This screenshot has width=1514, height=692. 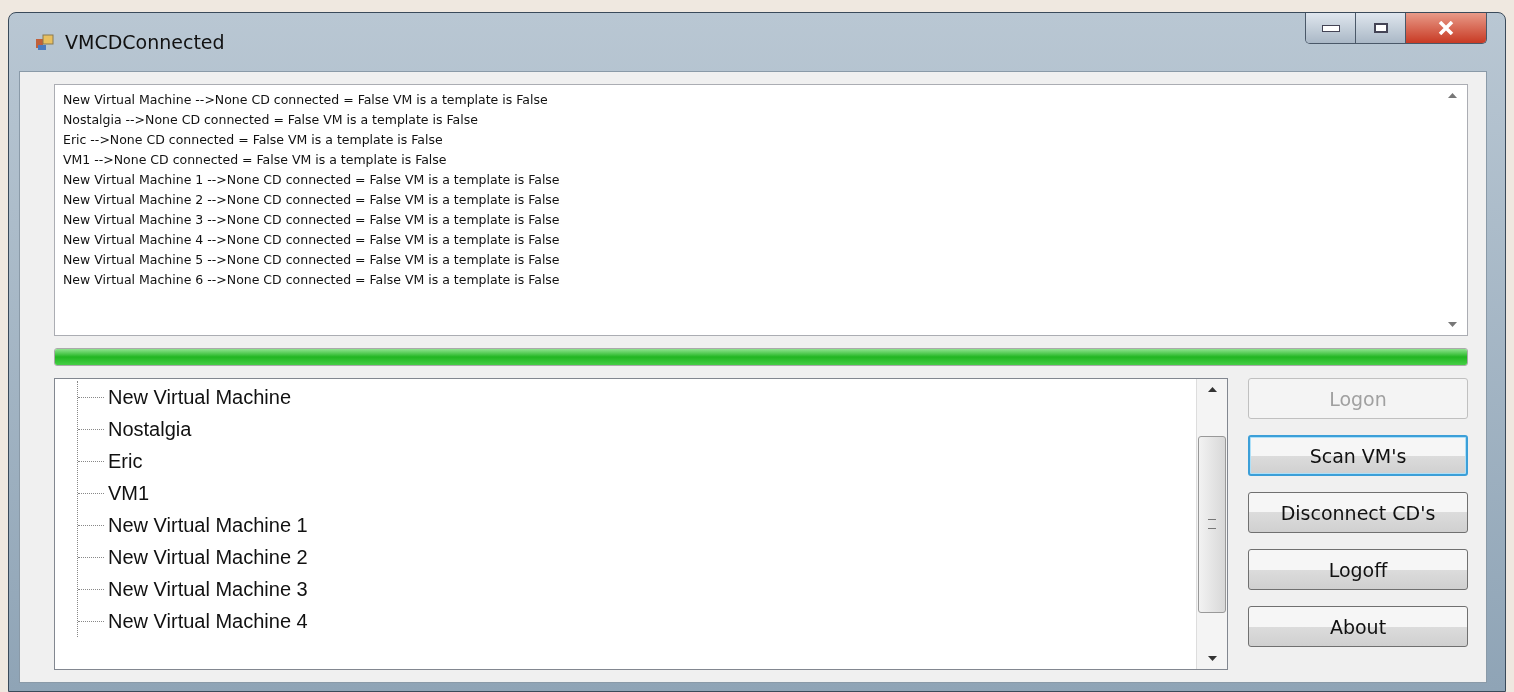 What do you see at coordinates (45, 42) in the screenshot?
I see `app-icon` at bounding box center [45, 42].